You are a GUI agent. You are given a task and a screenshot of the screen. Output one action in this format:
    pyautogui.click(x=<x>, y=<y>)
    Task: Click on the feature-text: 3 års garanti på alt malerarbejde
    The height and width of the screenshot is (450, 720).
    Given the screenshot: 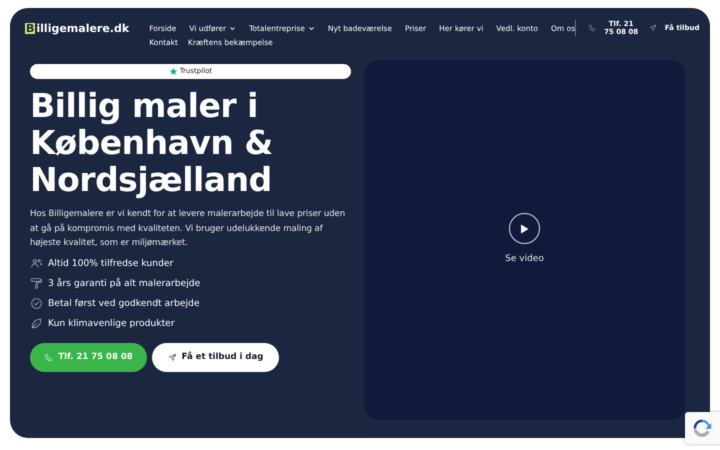 What is the action you would take?
    pyautogui.click(x=124, y=283)
    